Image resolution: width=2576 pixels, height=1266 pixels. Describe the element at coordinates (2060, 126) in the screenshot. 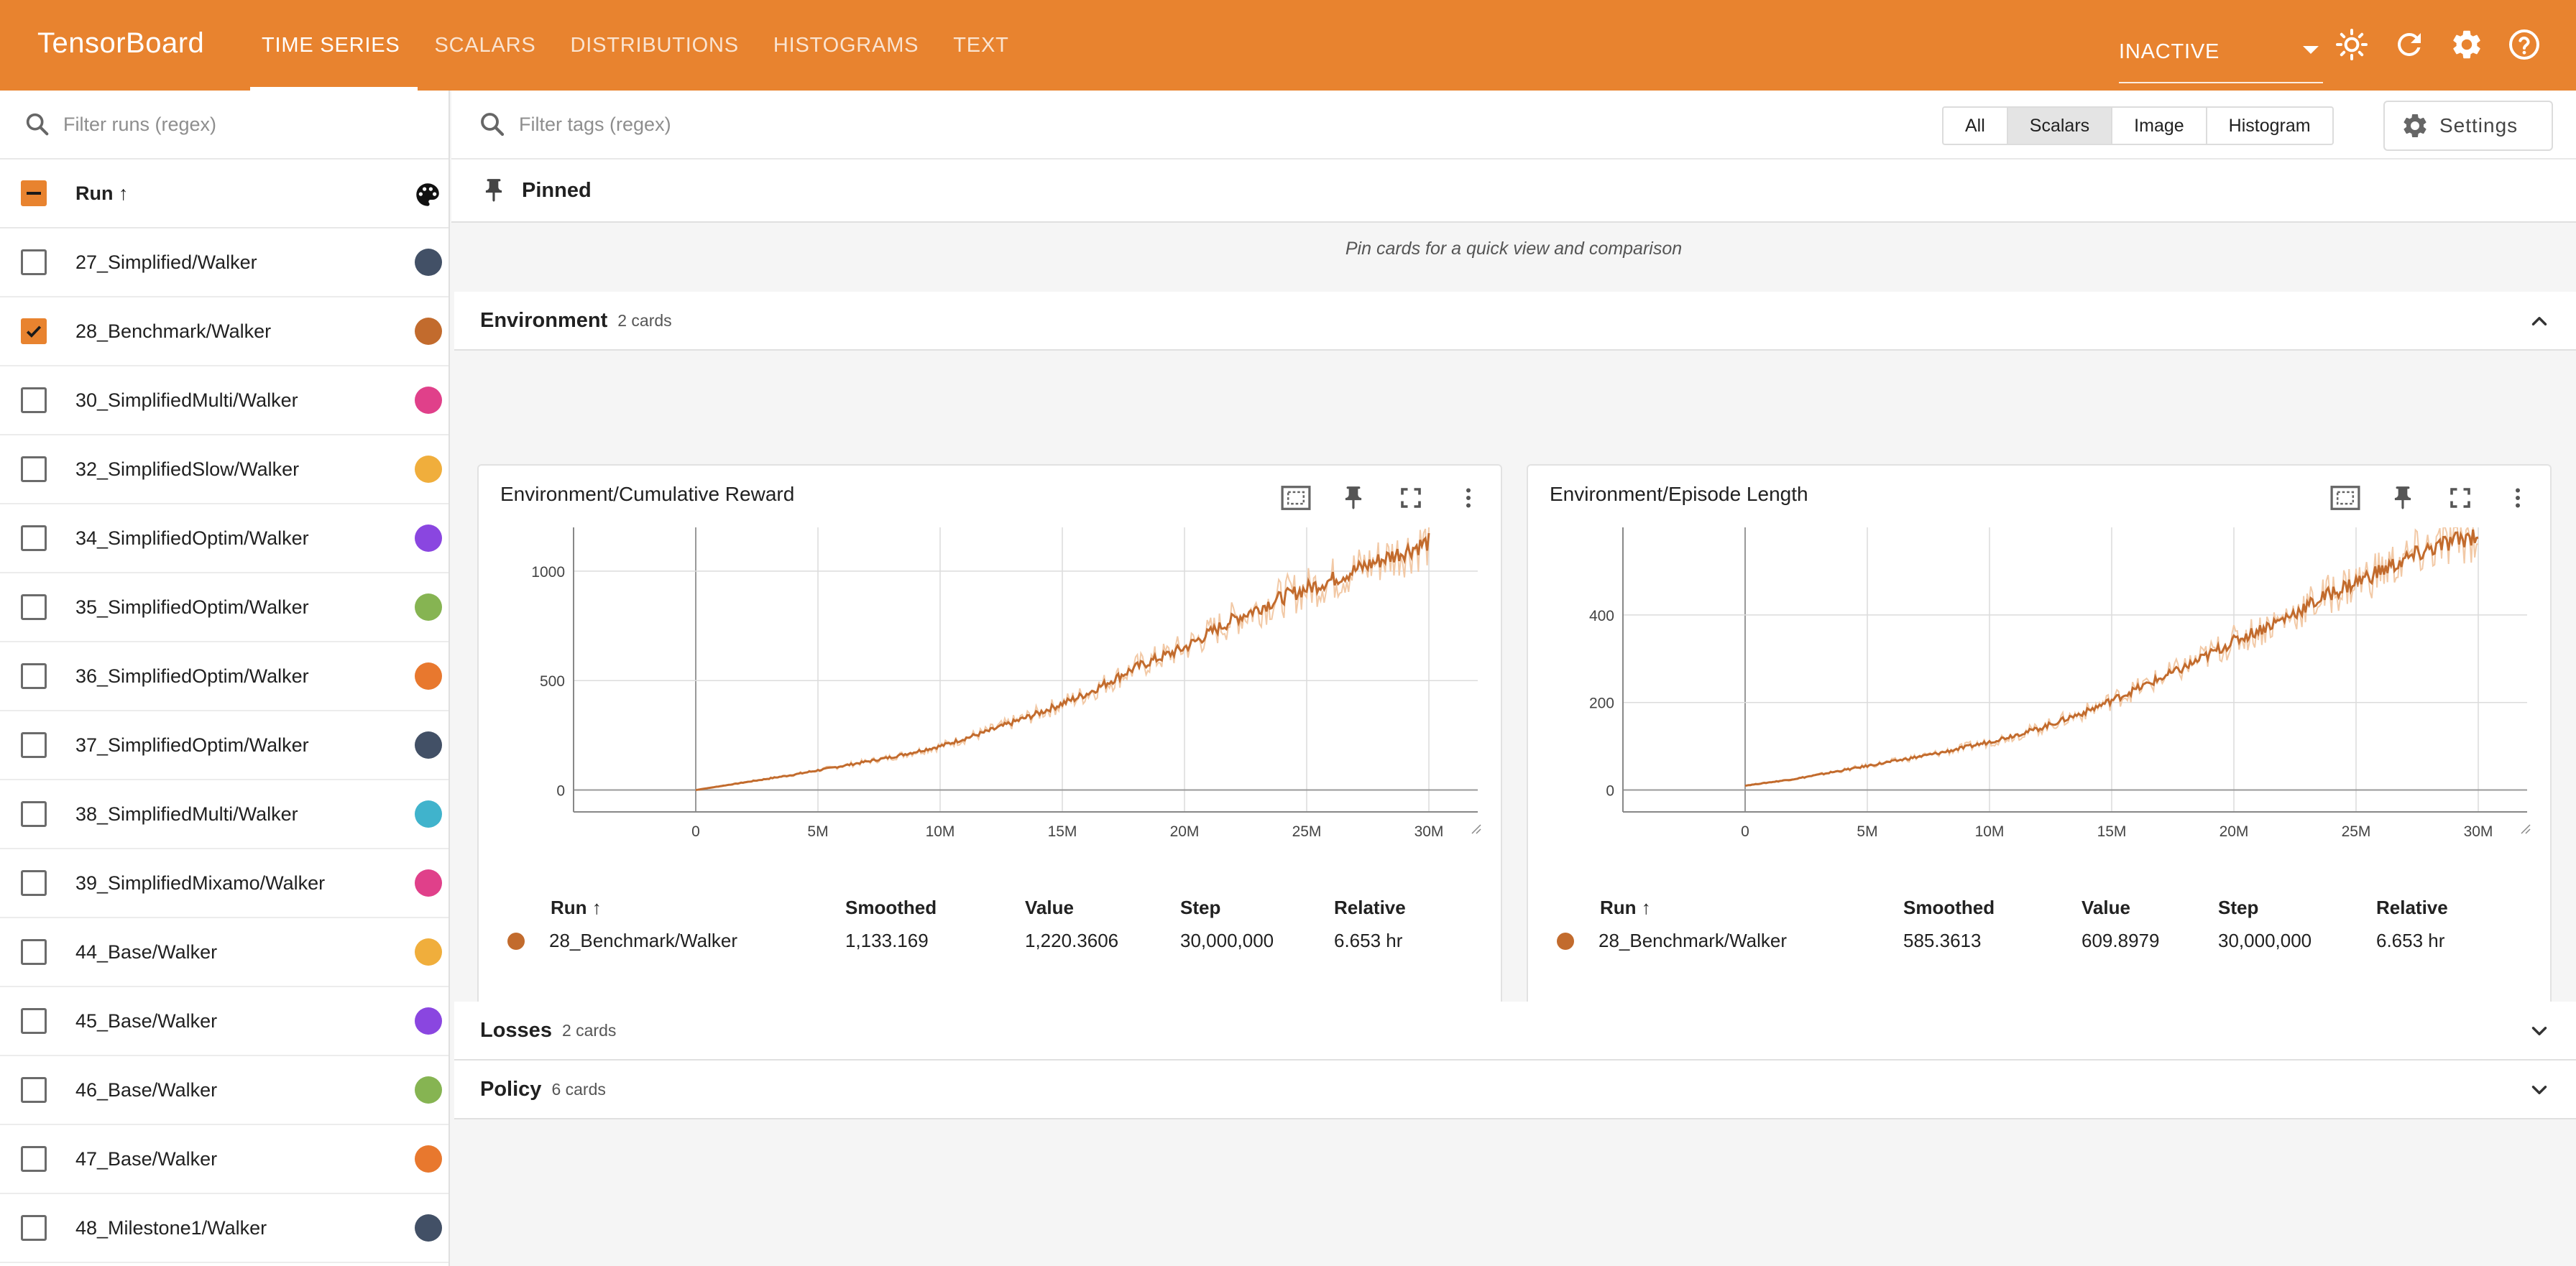

I see `filter-scalars-button: Scalars` at that location.